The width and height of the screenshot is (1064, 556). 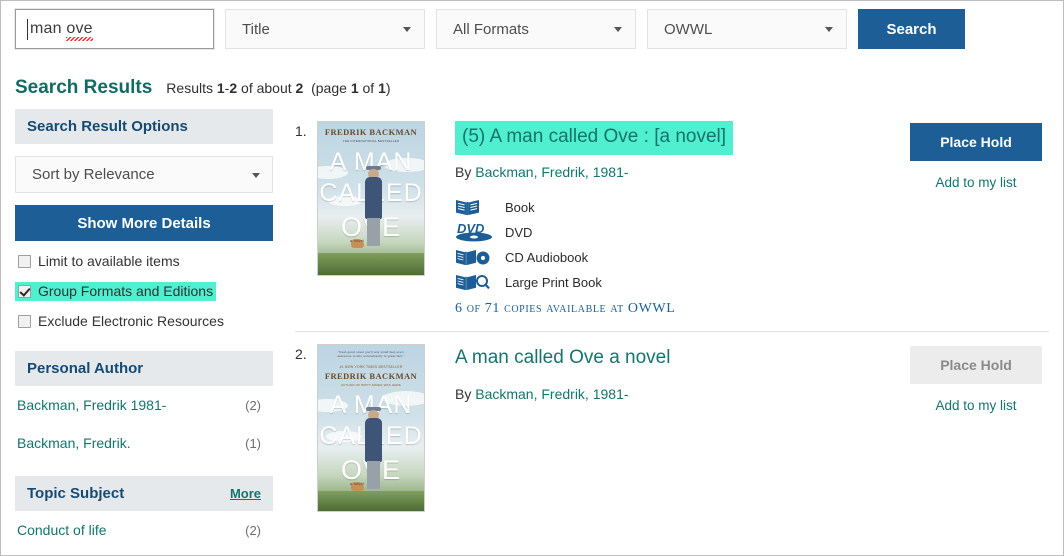 I want to click on search-query-misspelled: ove, so click(x=79, y=28).